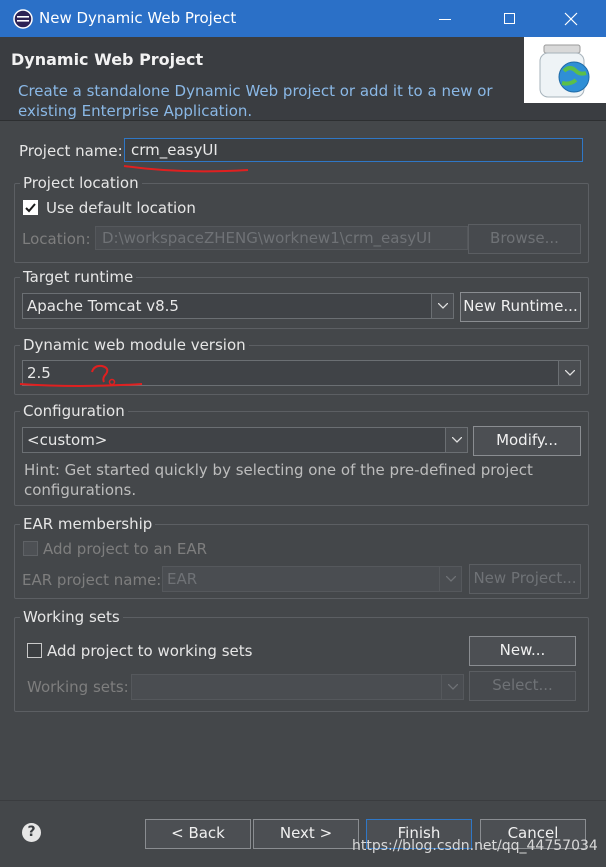 This screenshot has width=606, height=867. Describe the element at coordinates (301, 373) in the screenshot. I see `module-version-select: 2.5` at that location.